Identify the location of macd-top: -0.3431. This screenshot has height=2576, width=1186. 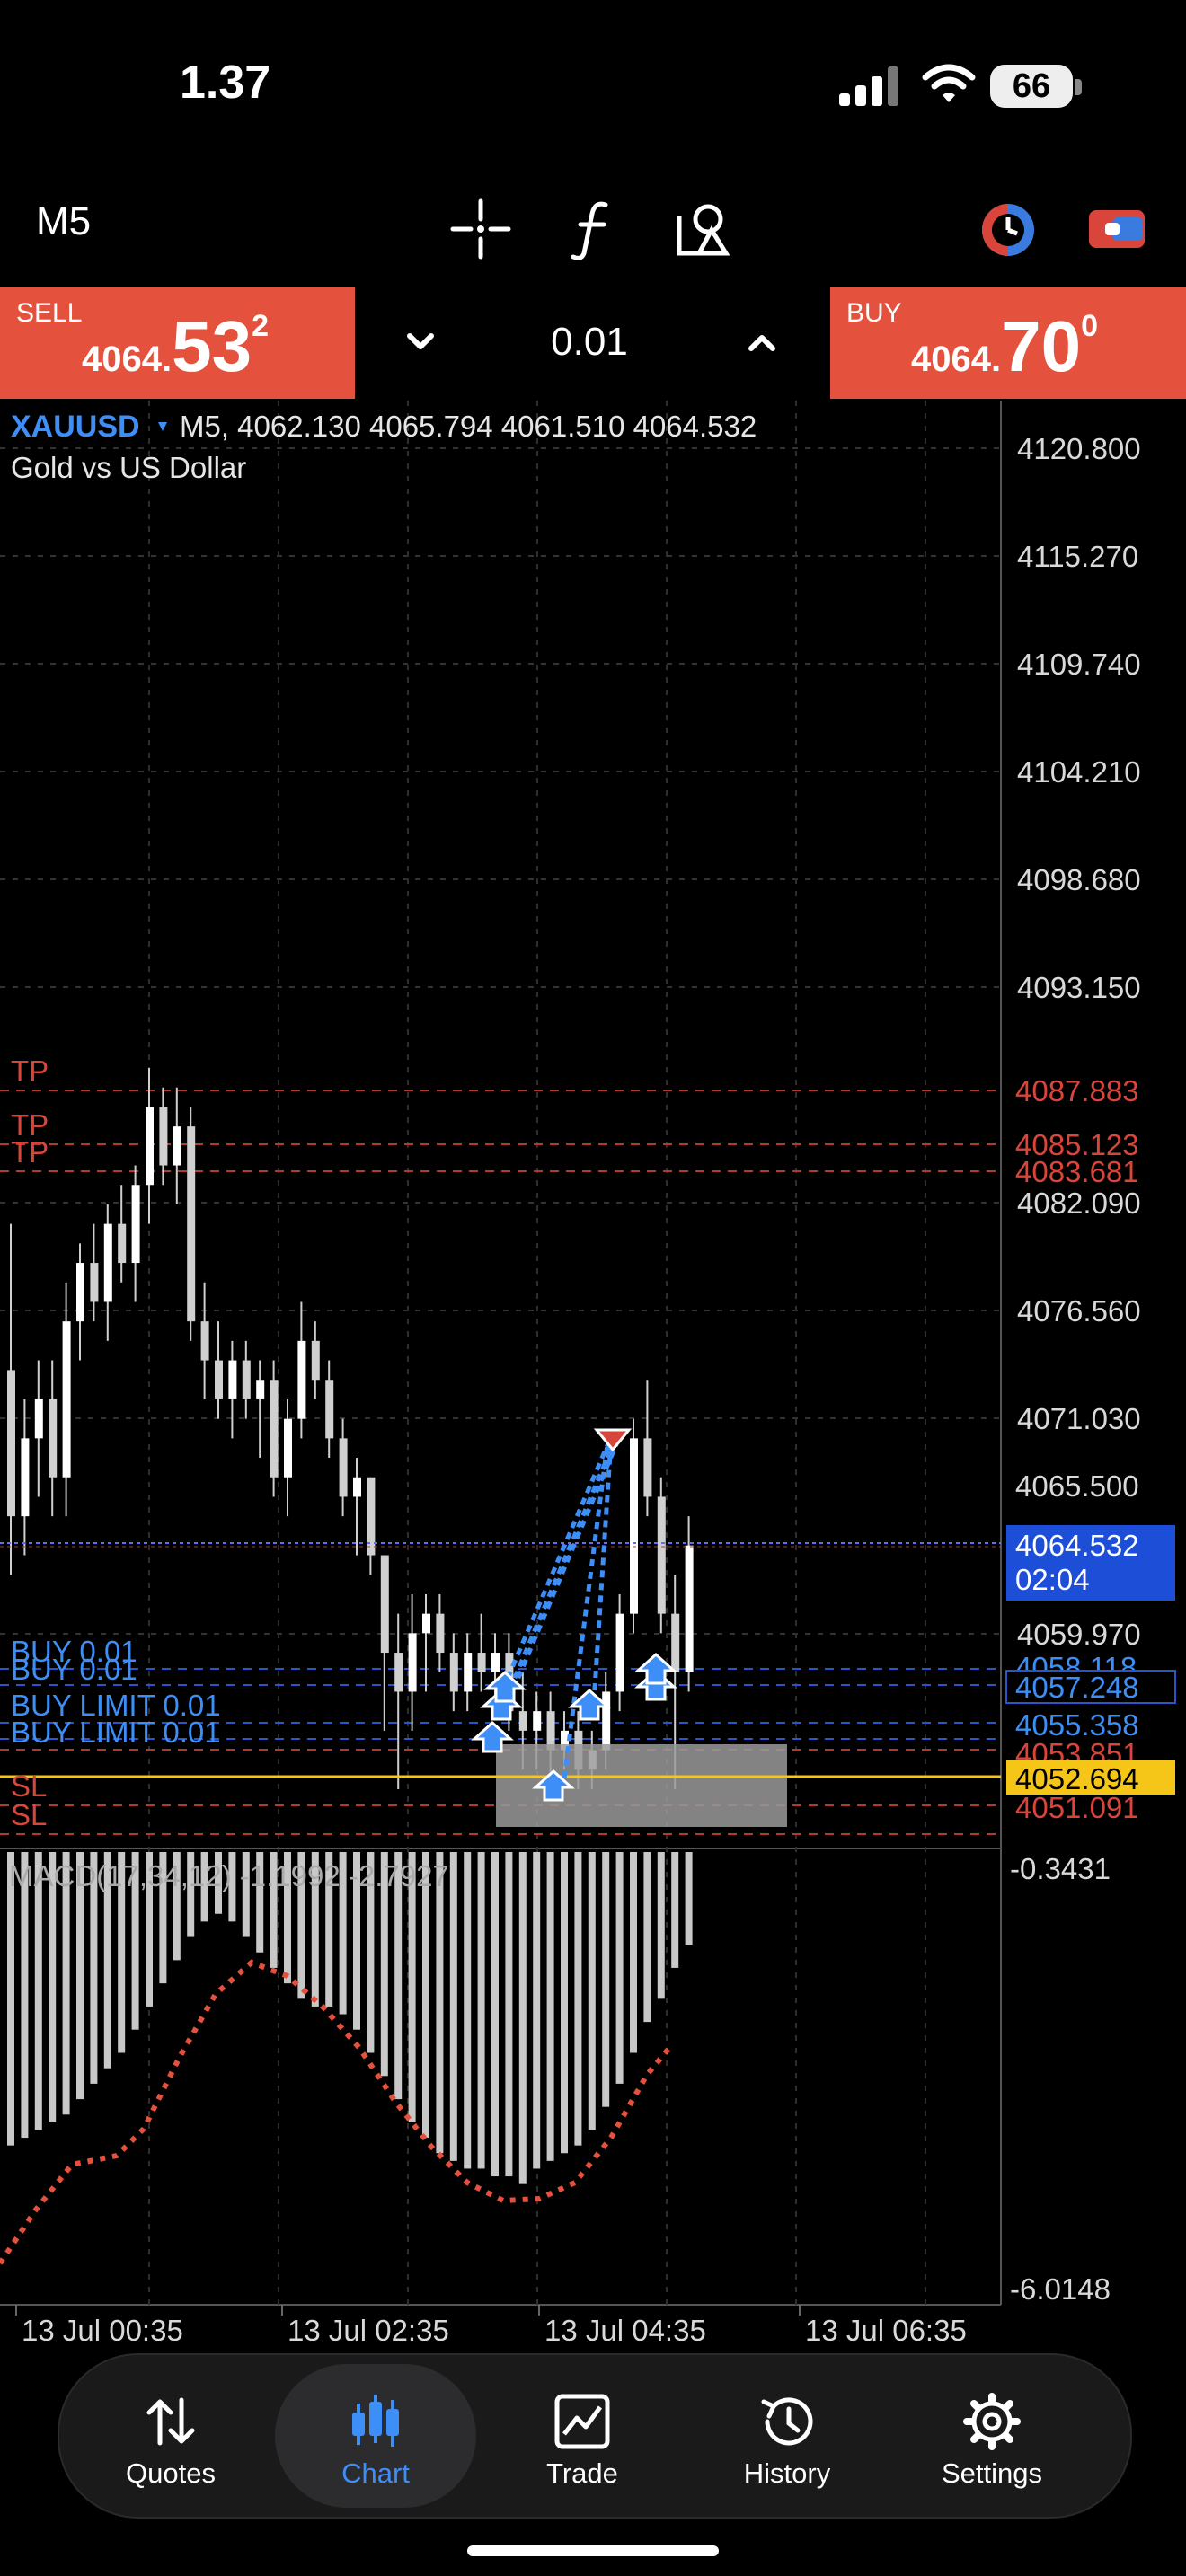
(1060, 1868).